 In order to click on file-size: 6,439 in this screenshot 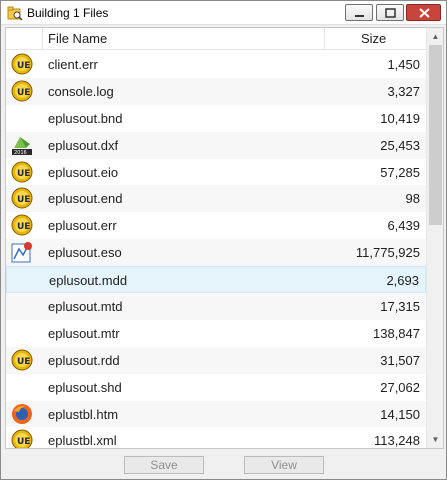, I will do `click(403, 226)`.